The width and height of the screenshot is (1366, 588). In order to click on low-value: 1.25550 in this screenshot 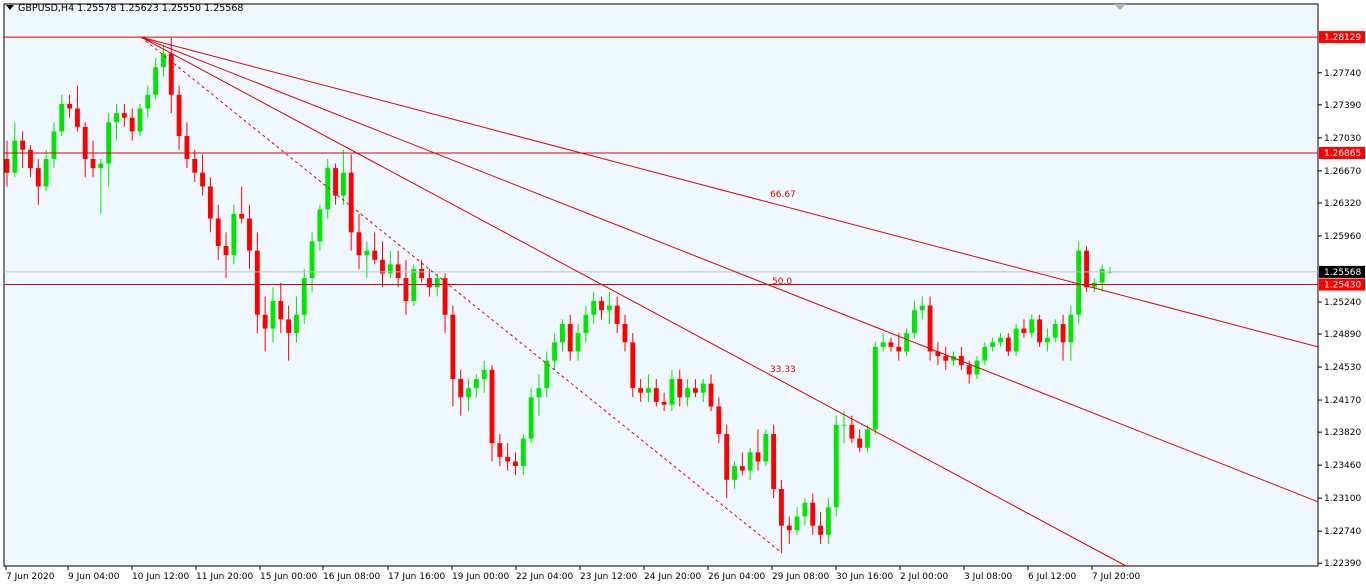, I will do `click(181, 8)`.